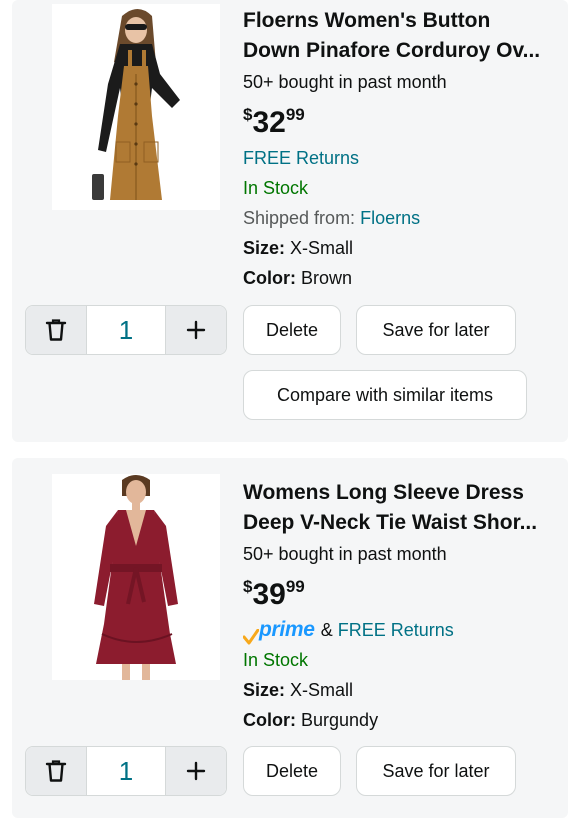 The image size is (577, 818). What do you see at coordinates (385, 395) in the screenshot?
I see `compare-similar-button: Compare with similar items` at bounding box center [385, 395].